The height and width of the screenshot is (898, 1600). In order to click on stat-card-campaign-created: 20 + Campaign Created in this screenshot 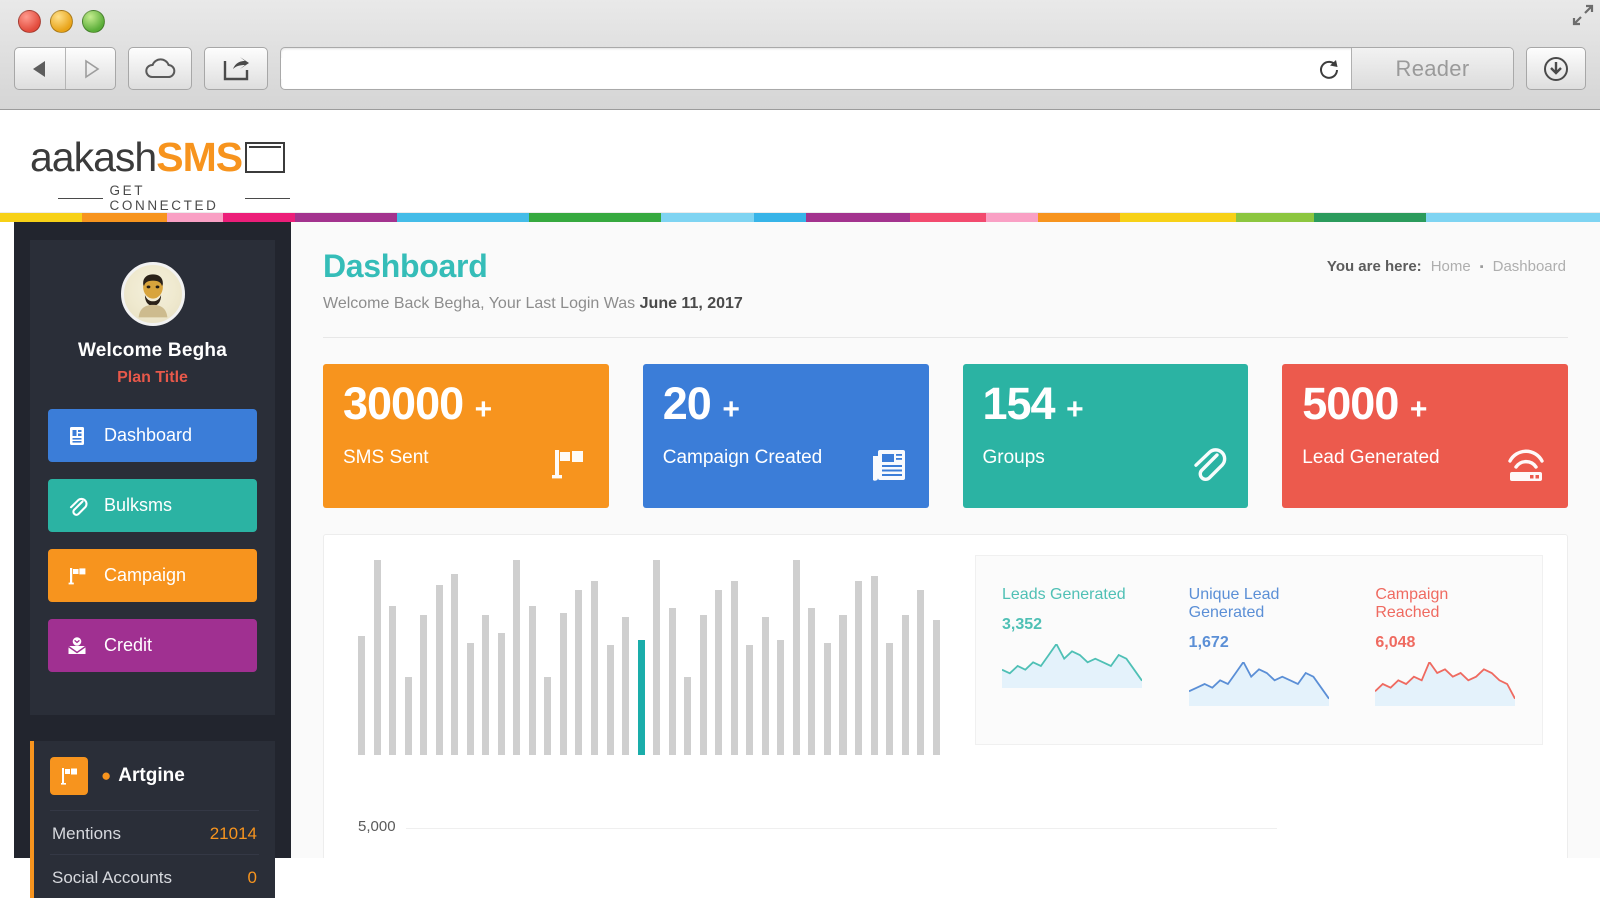, I will do `click(785, 436)`.